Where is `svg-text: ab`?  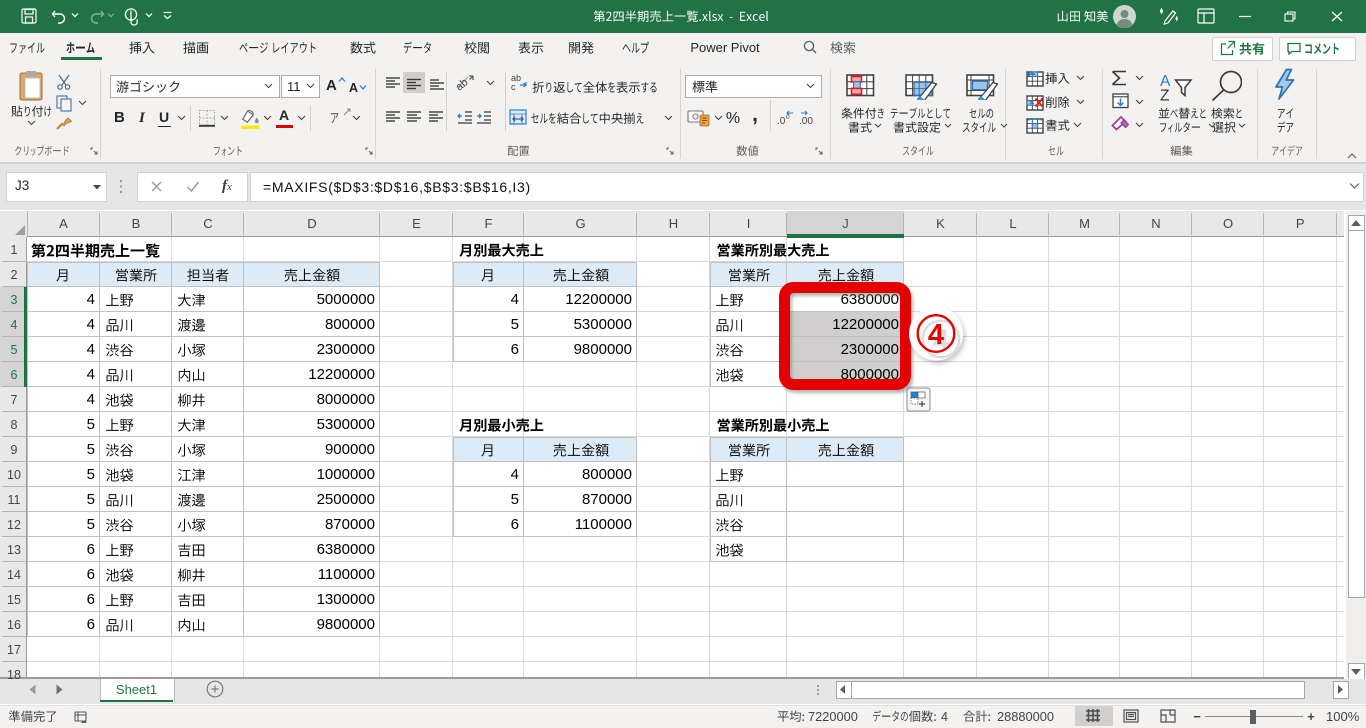
svg-text: ab is located at coordinates (463, 84).